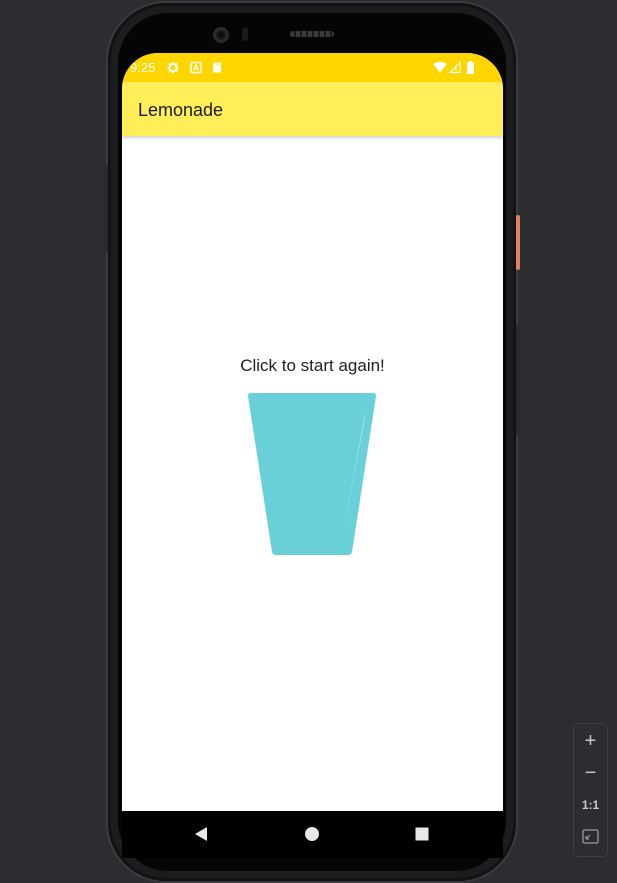 Image resolution: width=617 pixels, height=883 pixels. What do you see at coordinates (217, 67) in the screenshot?
I see `sd-card-icon` at bounding box center [217, 67].